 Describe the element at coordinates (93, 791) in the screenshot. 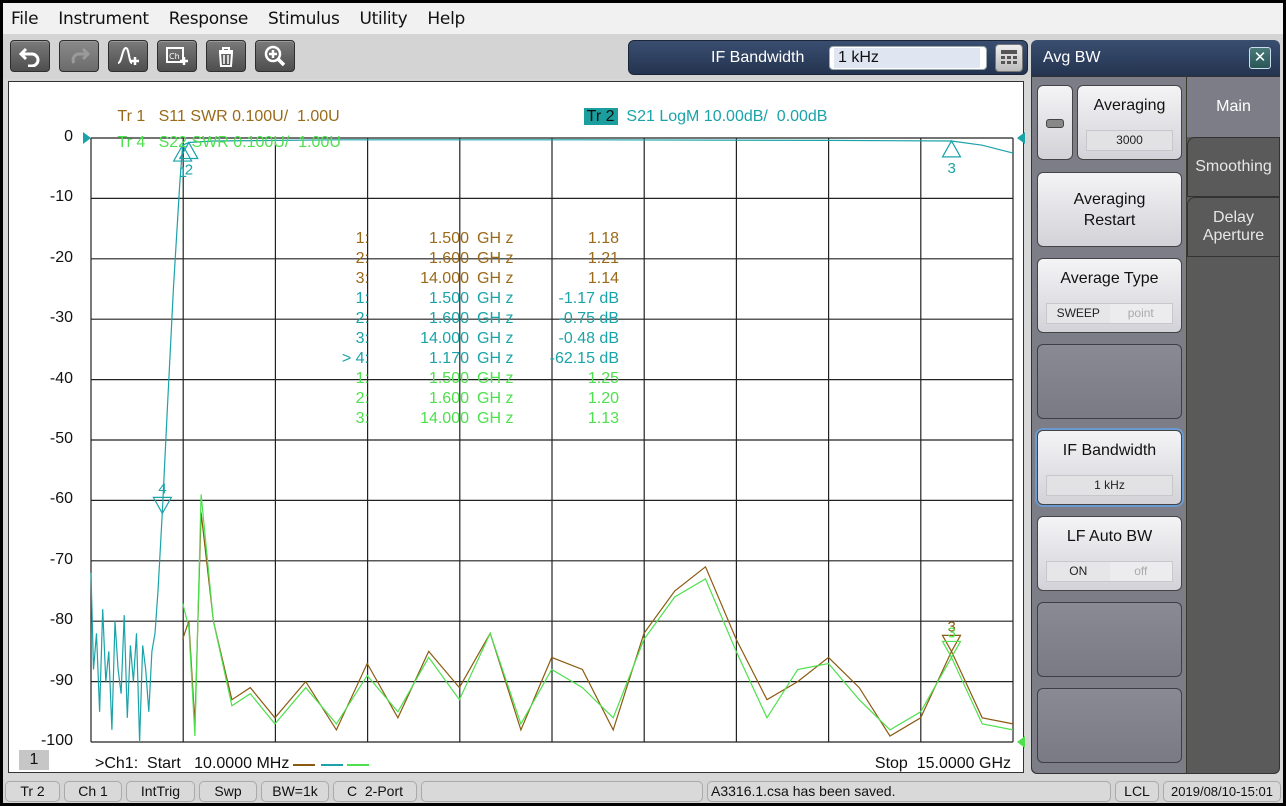

I see `status-active-channel: Ch 1` at that location.